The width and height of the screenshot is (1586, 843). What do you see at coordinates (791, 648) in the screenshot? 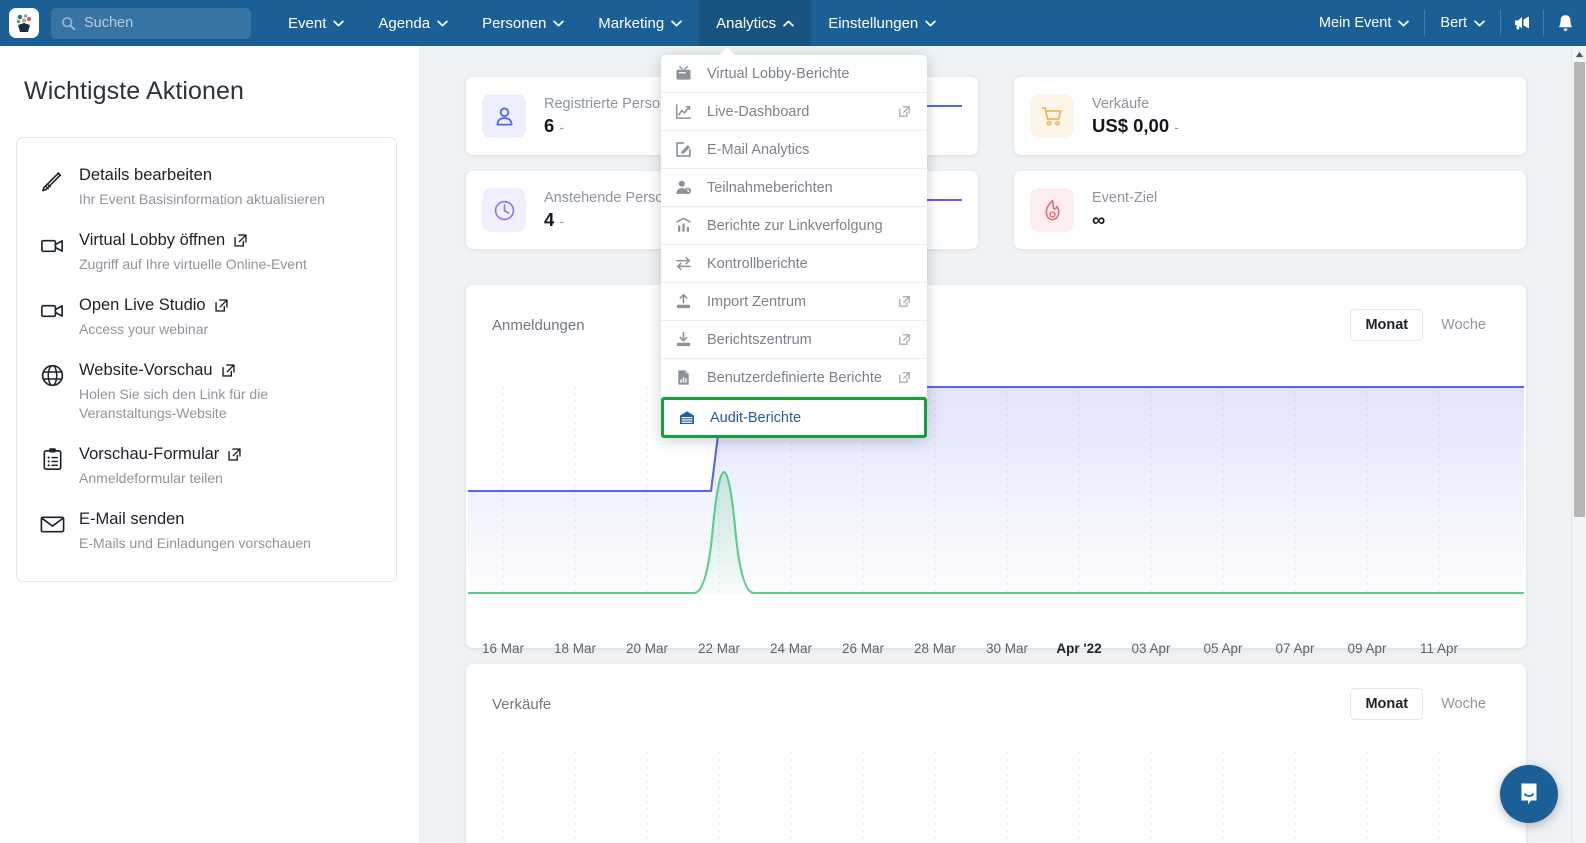
I see `x-tick: 24 Mar` at bounding box center [791, 648].